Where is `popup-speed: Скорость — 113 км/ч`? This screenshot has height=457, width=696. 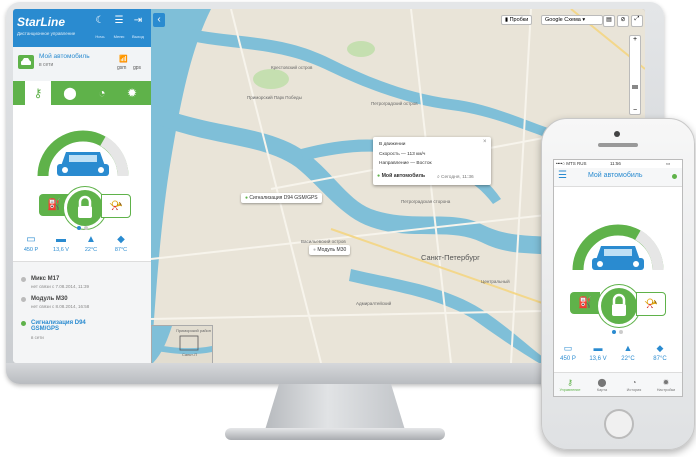 popup-speed: Скорость — 113 км/ч is located at coordinates (402, 154).